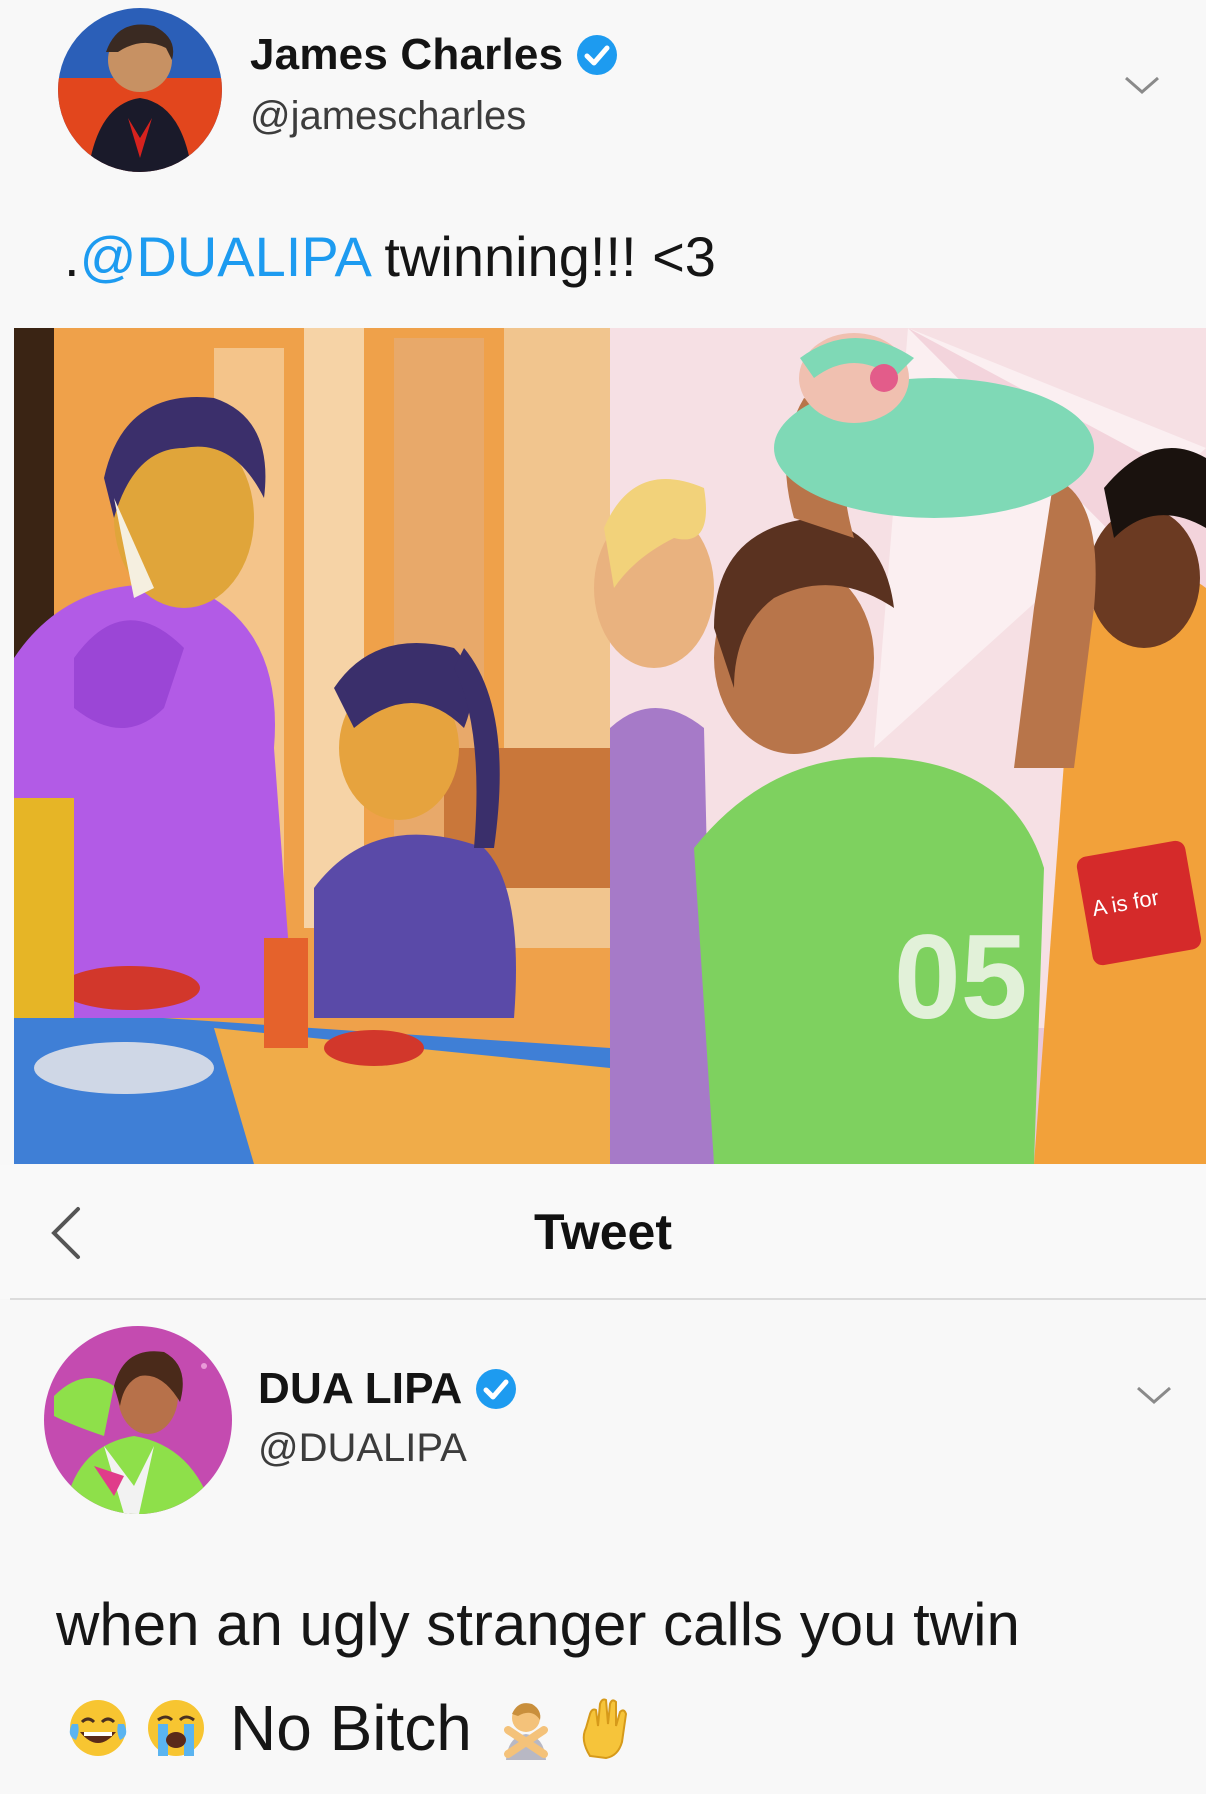  I want to click on reply-author-name: DUA LIPA, so click(360, 1389).